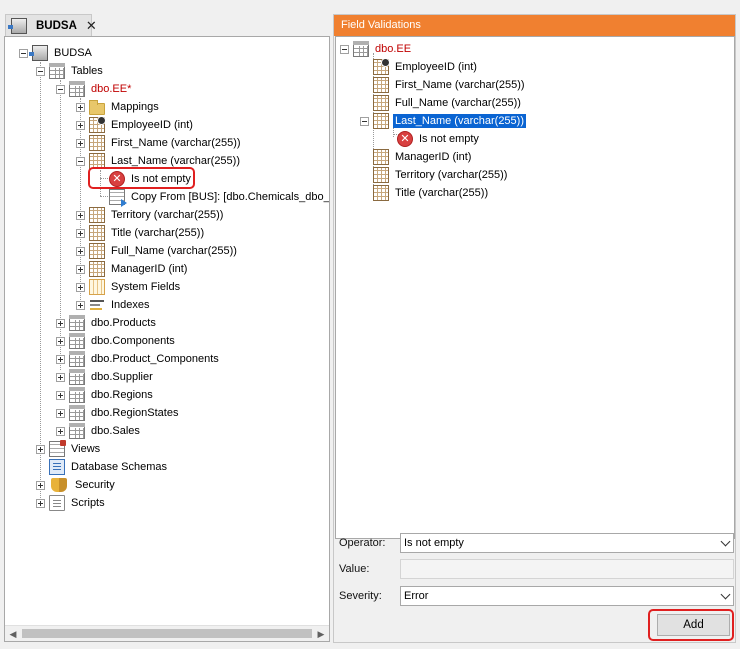  Describe the element at coordinates (71, 503) in the screenshot. I see `tree-node-scripts: Scripts` at that location.